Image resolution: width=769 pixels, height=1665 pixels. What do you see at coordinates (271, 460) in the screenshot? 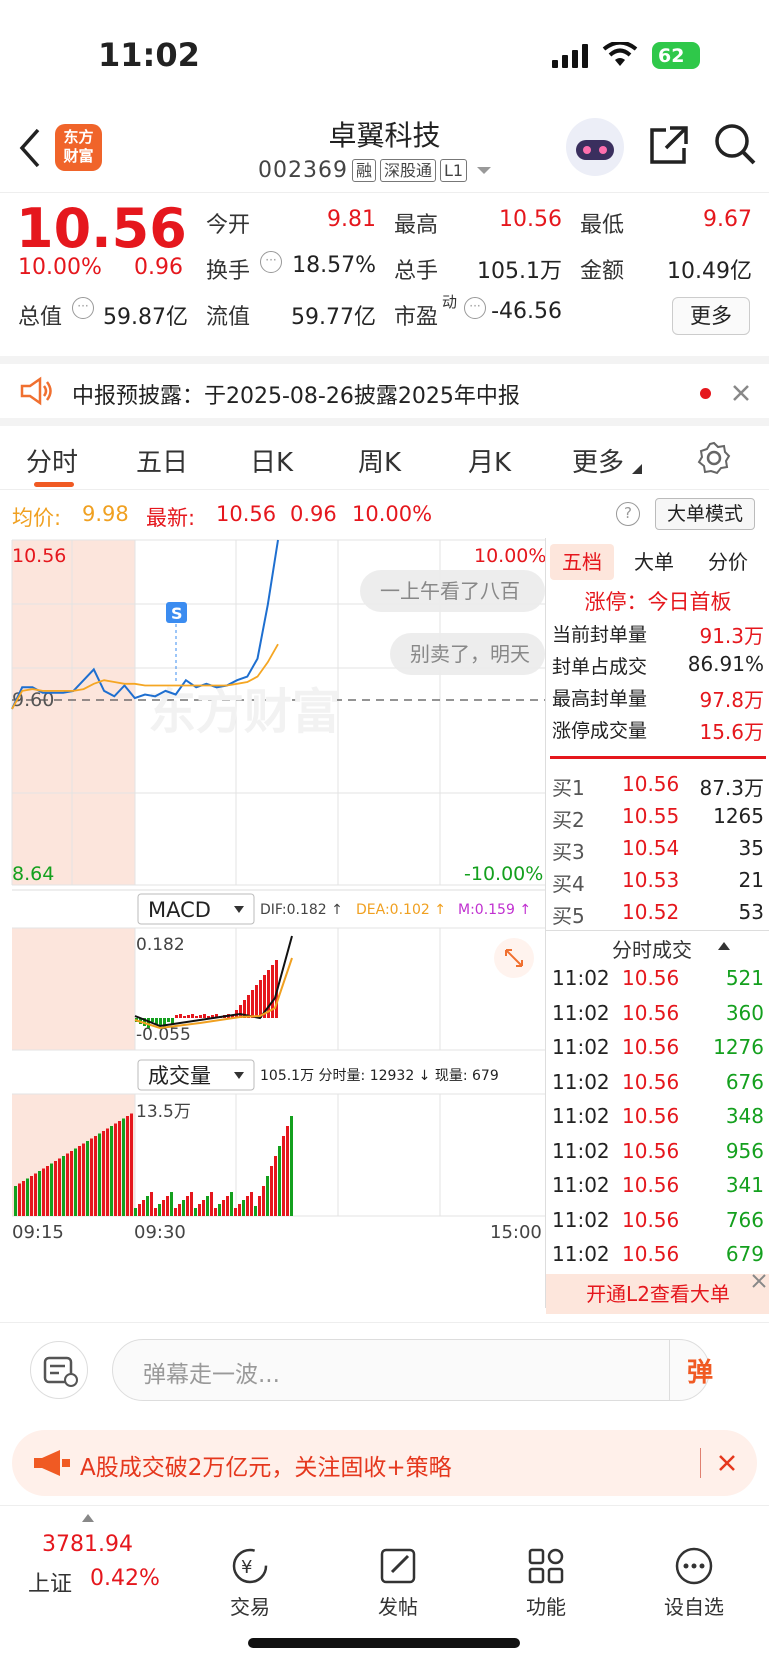
I see `tab-daily-k: 日K` at bounding box center [271, 460].